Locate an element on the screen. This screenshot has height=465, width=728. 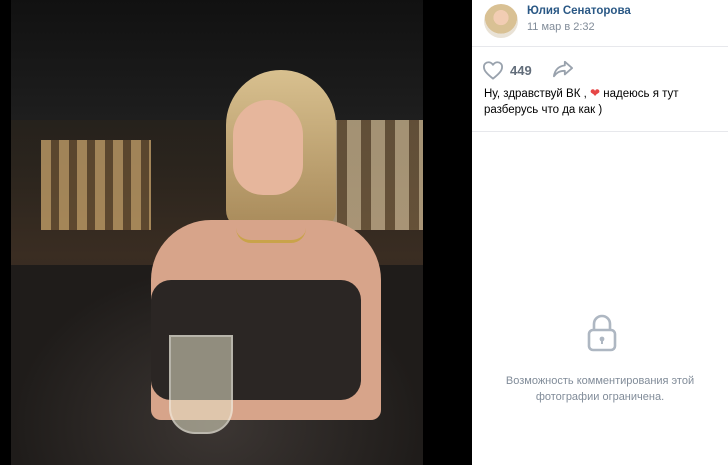
photo-face is located at coordinates (268, 147).